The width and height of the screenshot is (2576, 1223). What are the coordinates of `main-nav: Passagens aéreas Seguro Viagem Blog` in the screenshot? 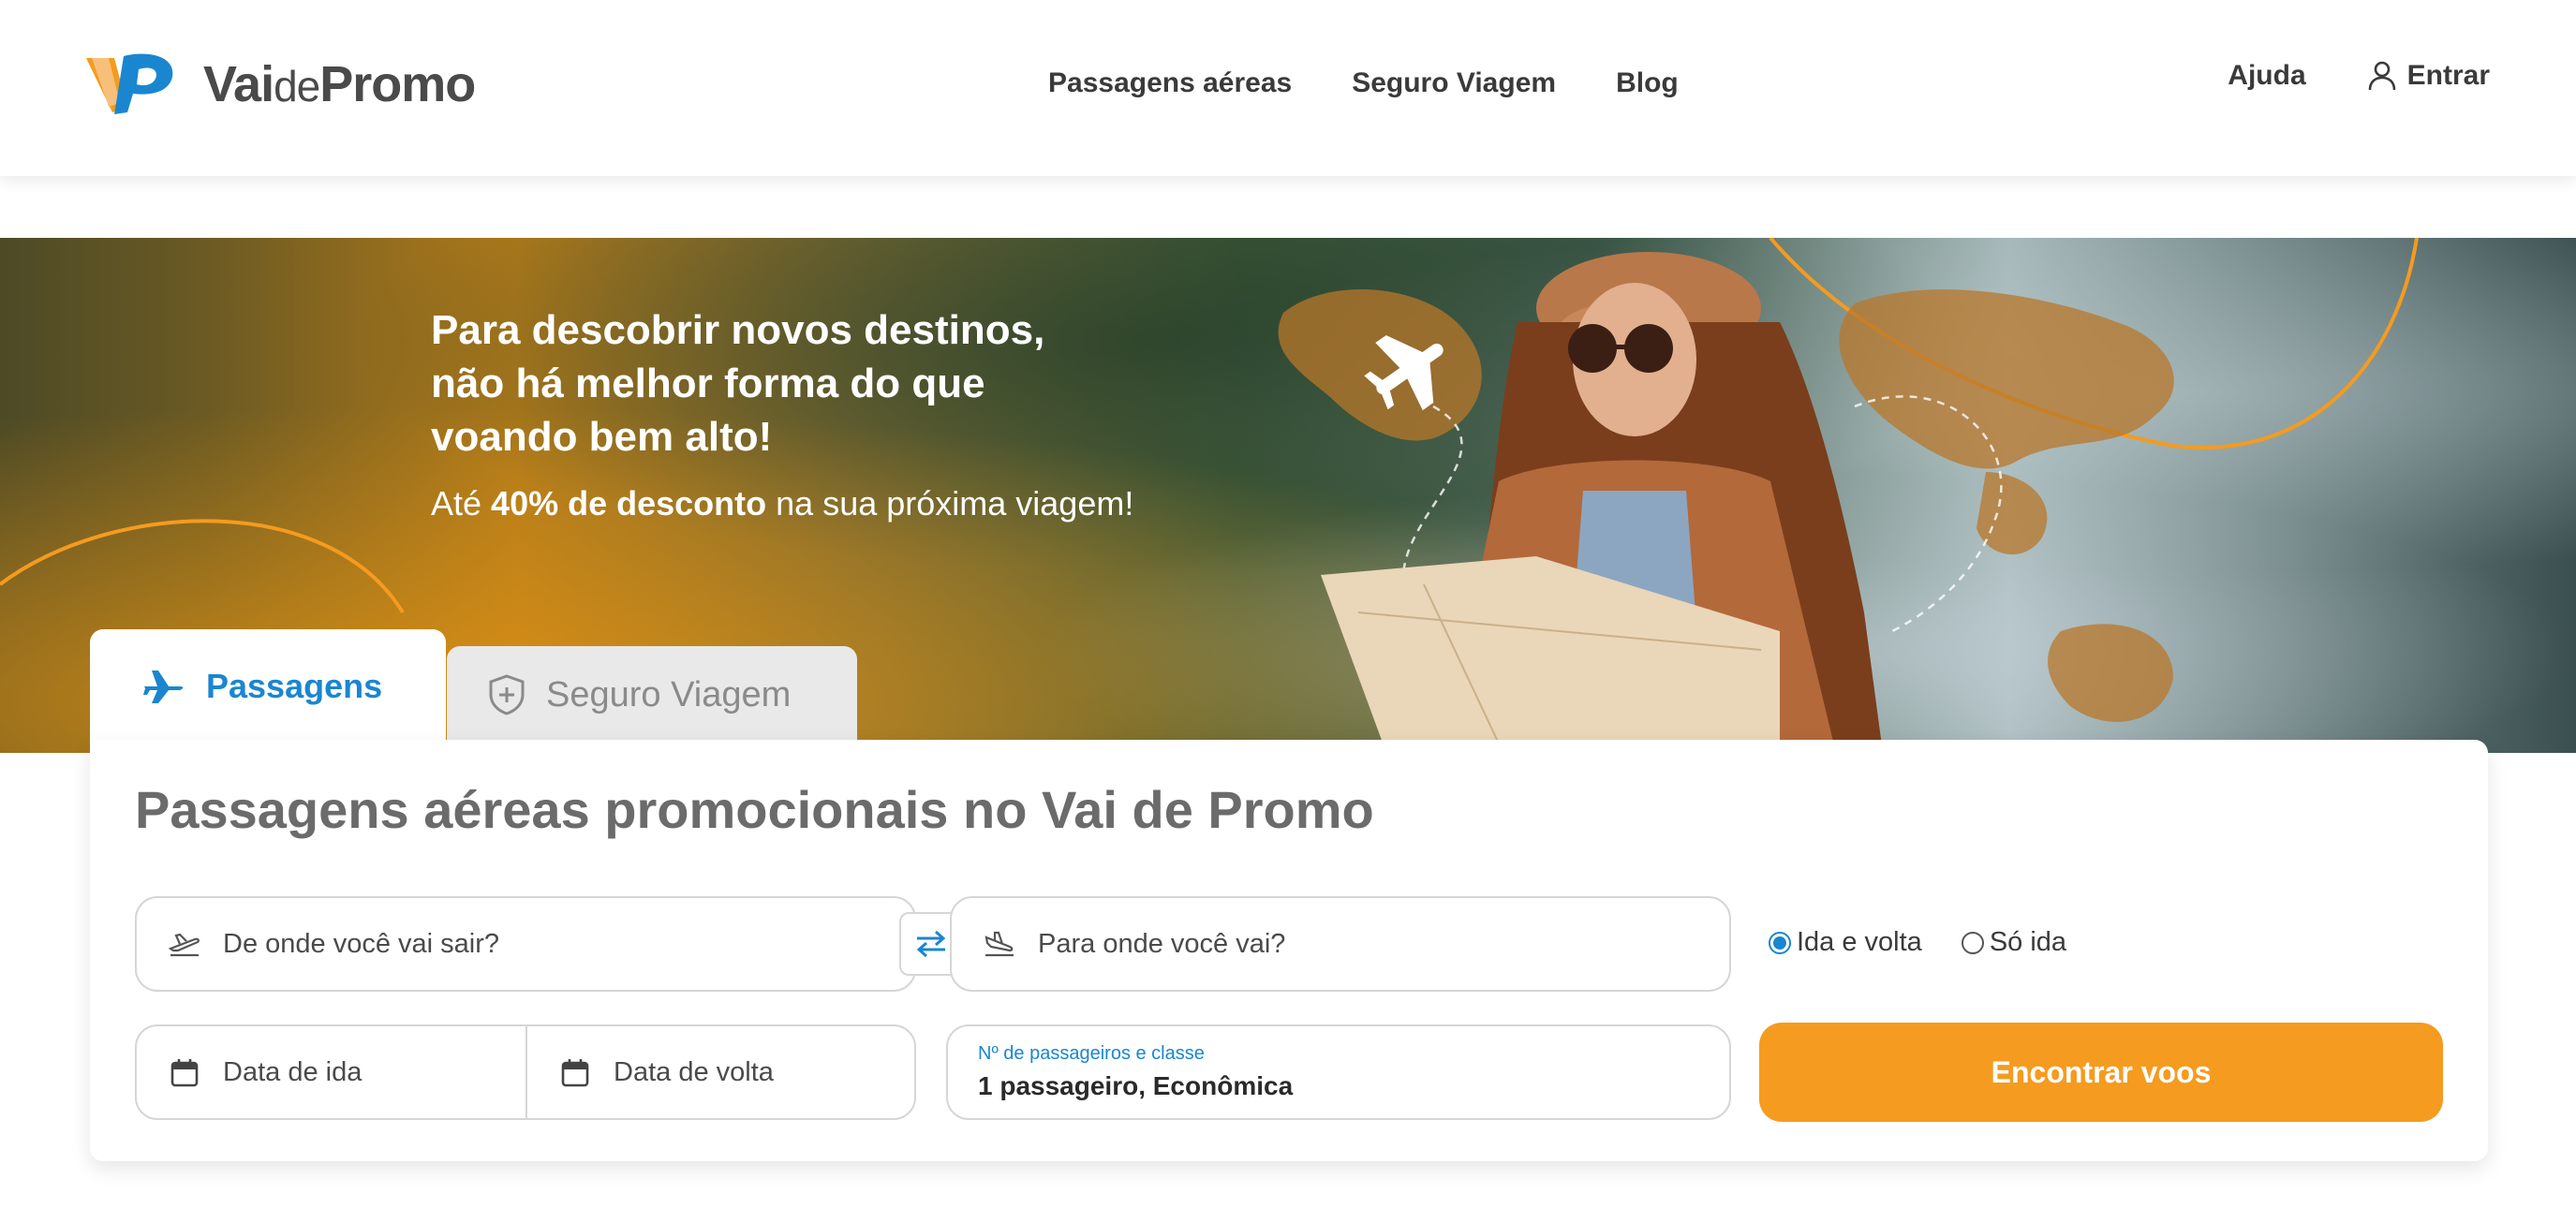 It's located at (1363, 83).